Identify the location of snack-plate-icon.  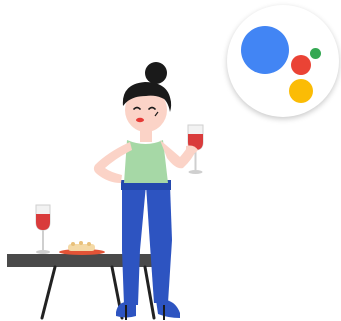
(82, 248).